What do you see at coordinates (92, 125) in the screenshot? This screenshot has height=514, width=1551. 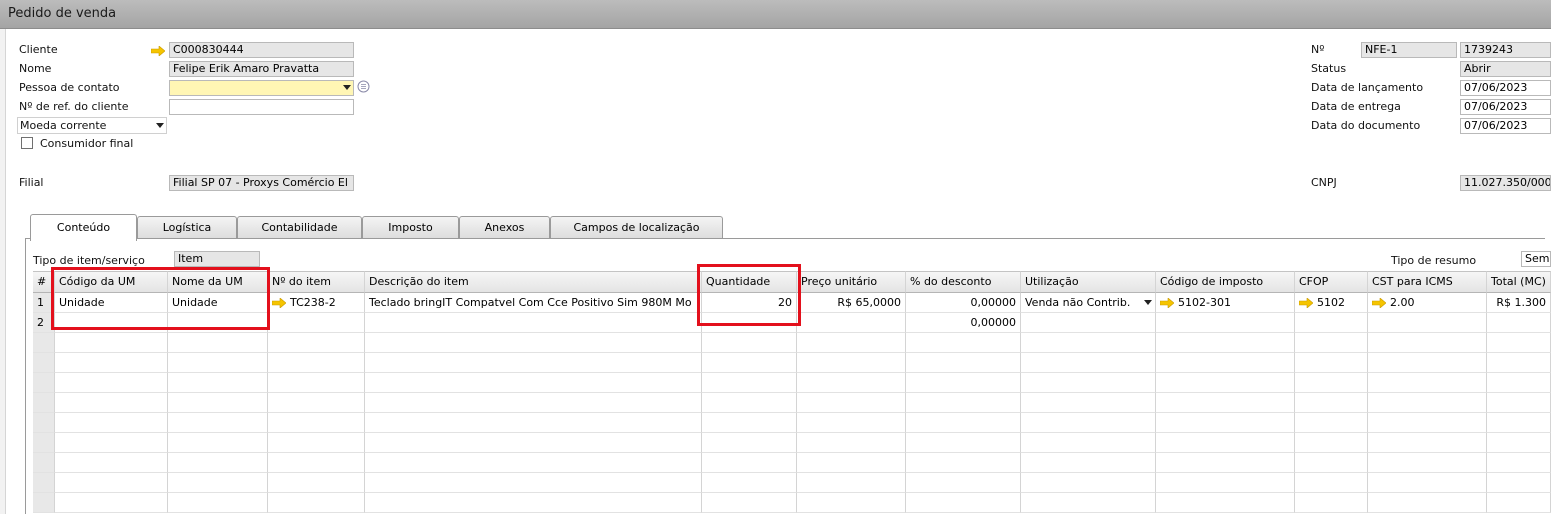 I see `moeda-select: Moeda corrente` at bounding box center [92, 125].